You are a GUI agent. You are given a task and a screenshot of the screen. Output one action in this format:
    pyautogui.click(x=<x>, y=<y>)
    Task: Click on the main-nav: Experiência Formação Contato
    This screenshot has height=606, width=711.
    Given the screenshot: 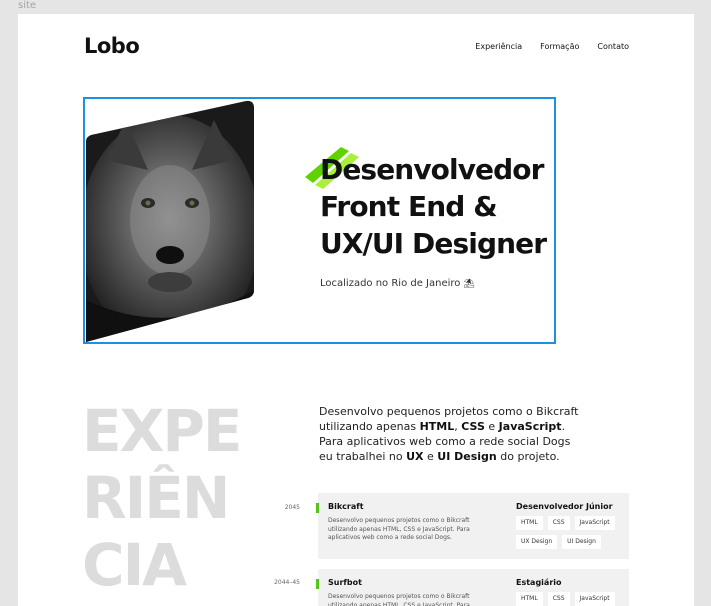 What is the action you would take?
    pyautogui.click(x=552, y=46)
    